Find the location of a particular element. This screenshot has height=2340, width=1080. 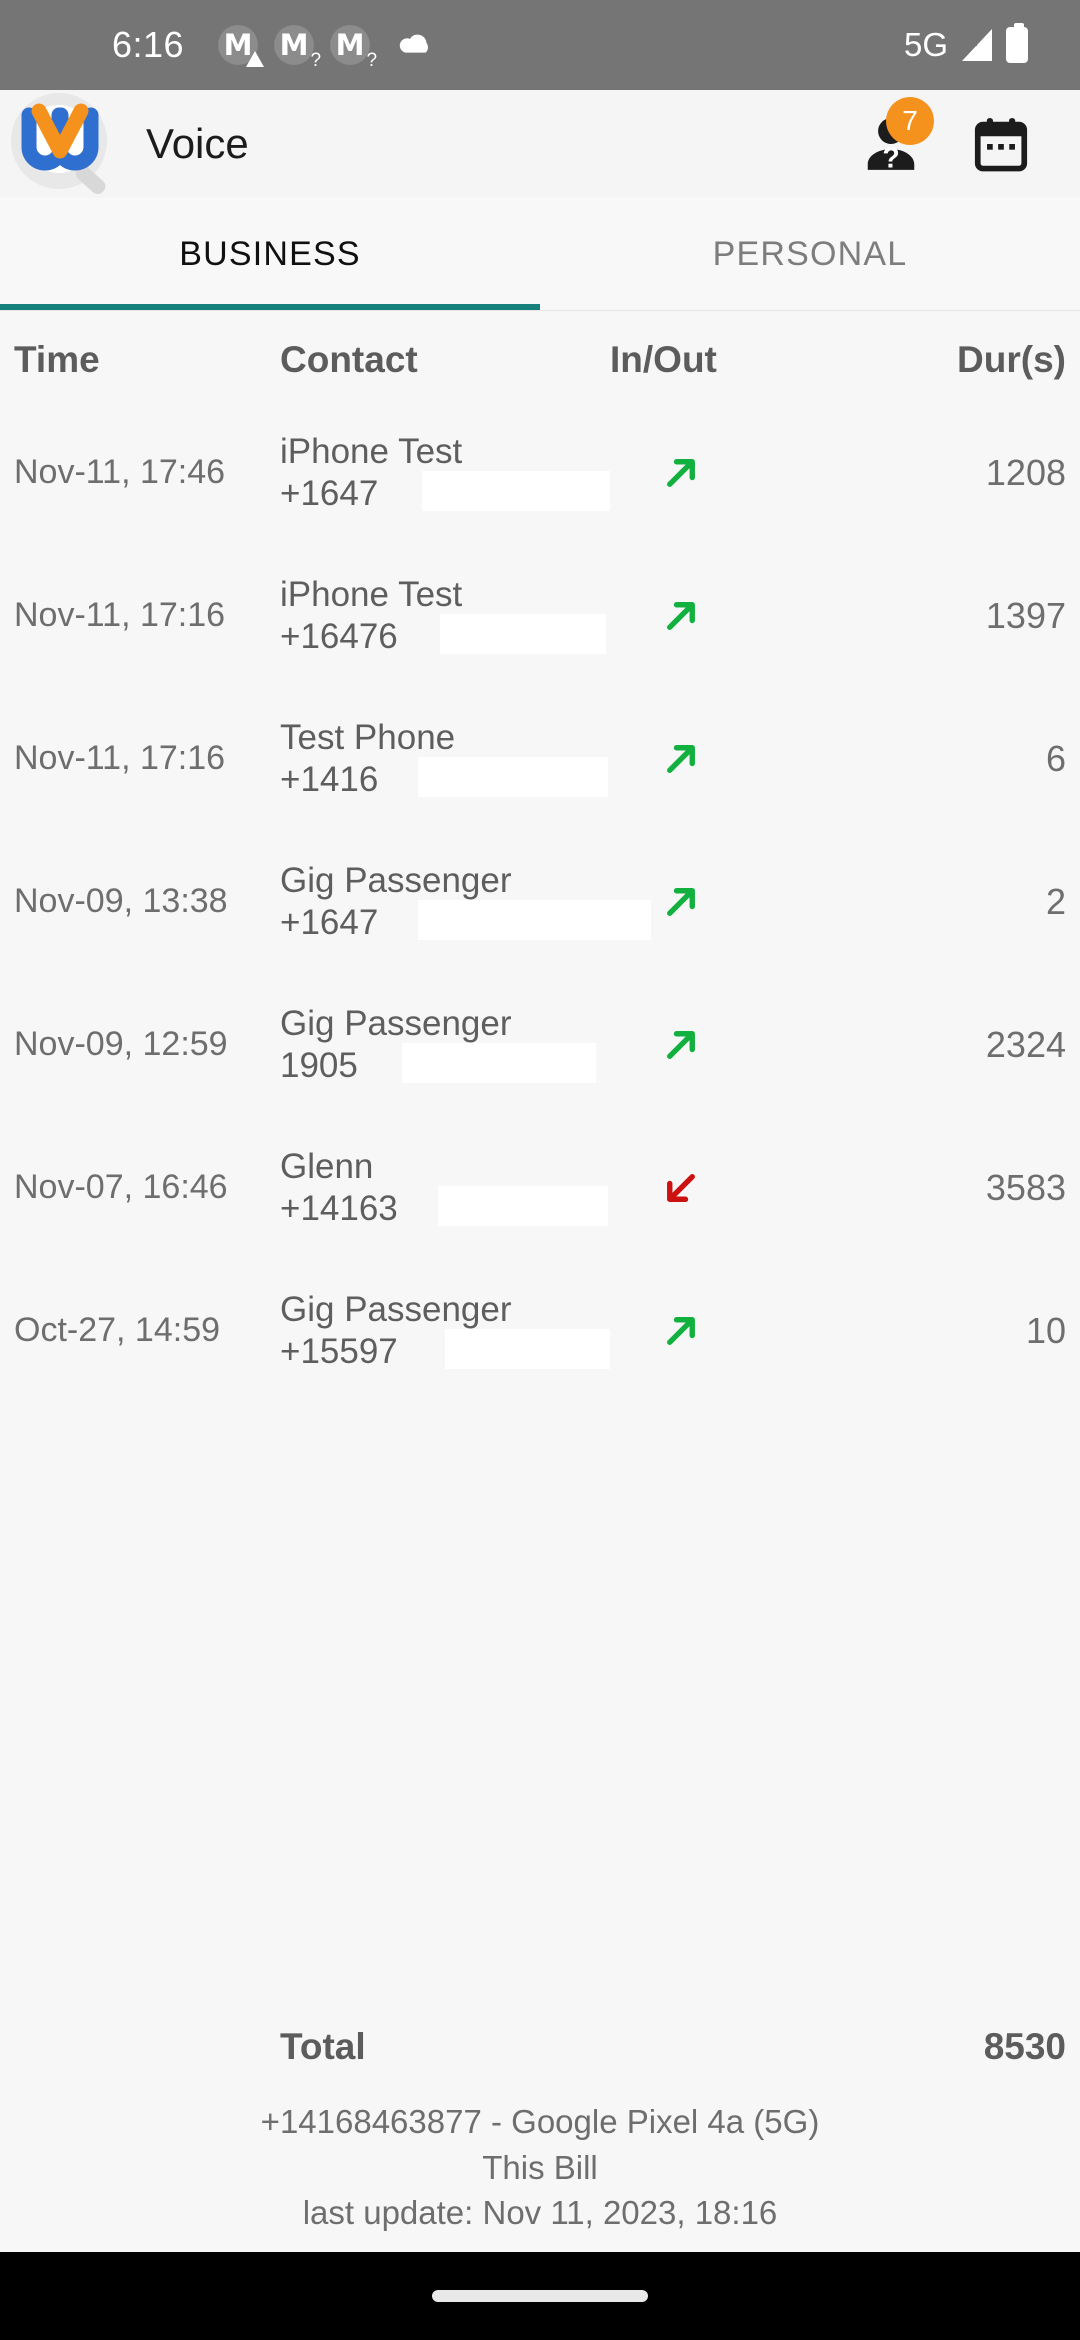

row-contact: Gig Passenger +1647 is located at coordinates (465, 901).